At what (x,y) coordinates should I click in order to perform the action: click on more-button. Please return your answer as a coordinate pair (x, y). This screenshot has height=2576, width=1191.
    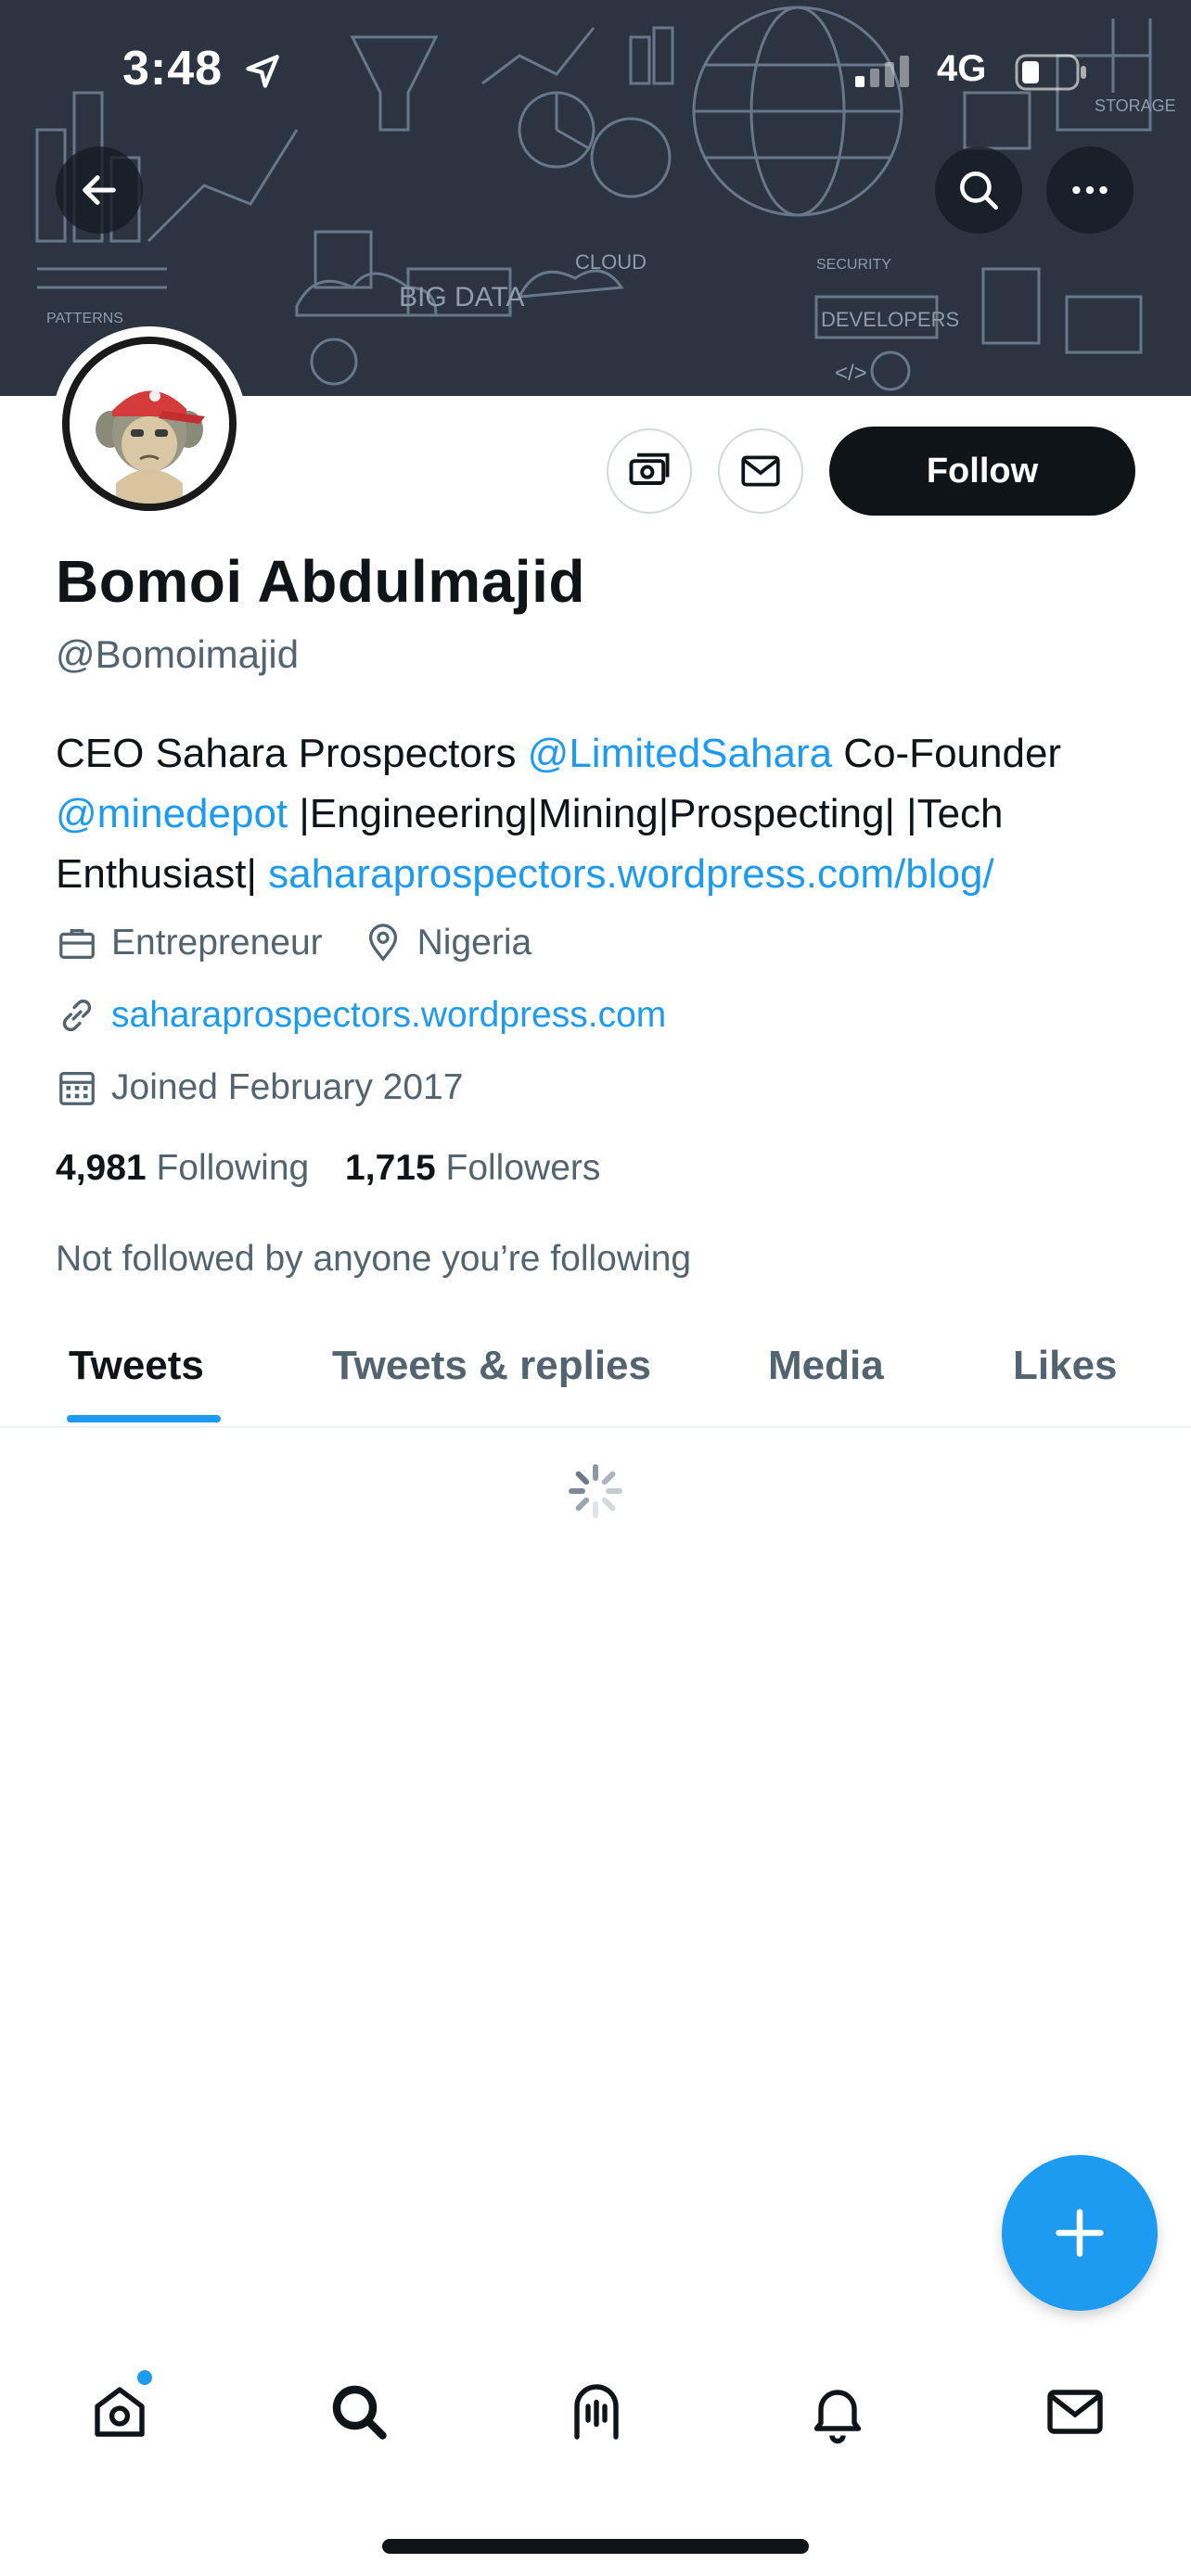
    Looking at the image, I should click on (1089, 191).